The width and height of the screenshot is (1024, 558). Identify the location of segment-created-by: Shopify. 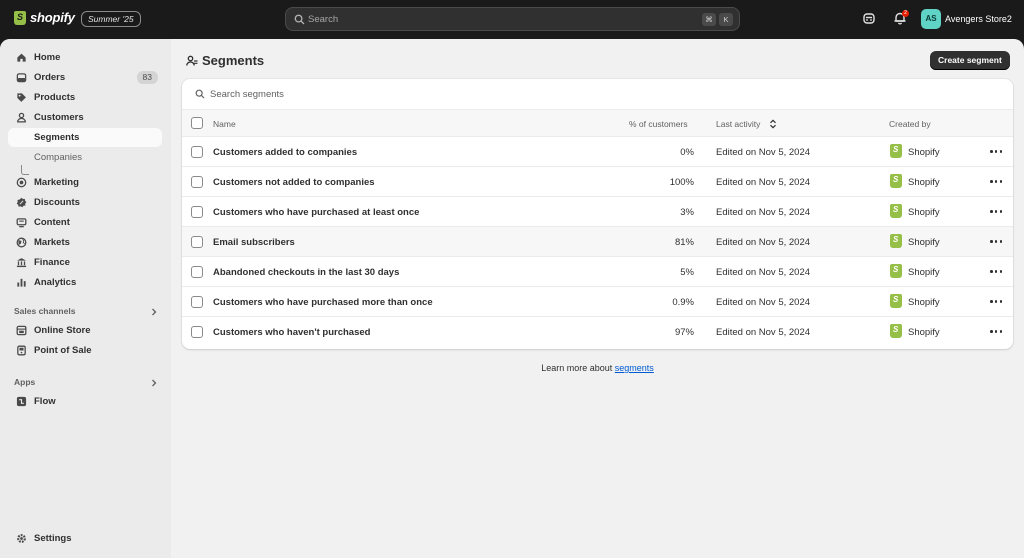
(924, 242).